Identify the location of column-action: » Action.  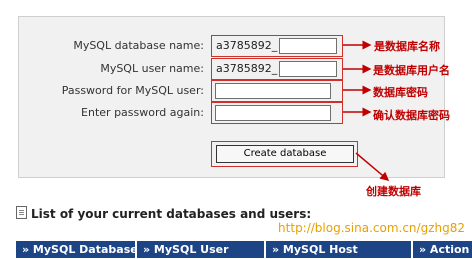
(442, 249).